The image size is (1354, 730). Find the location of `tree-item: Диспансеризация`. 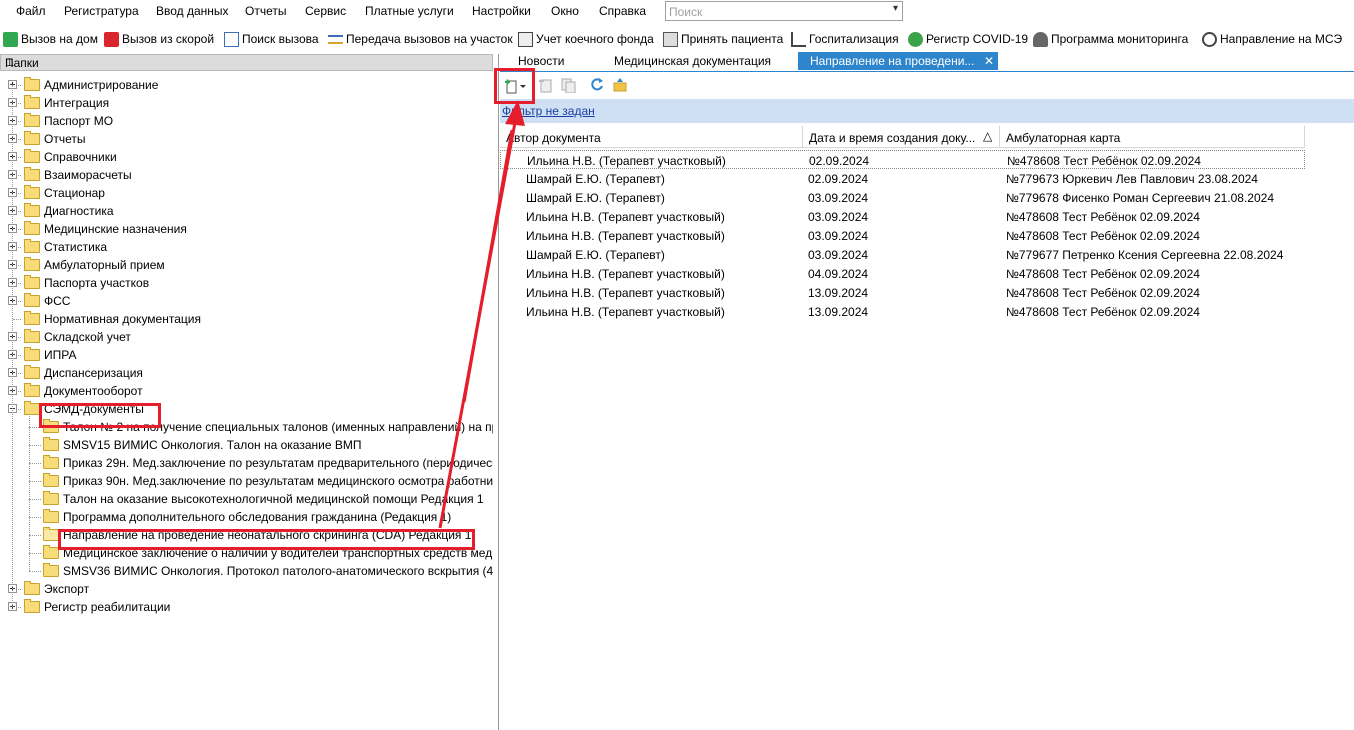

tree-item: Диспансеризация is located at coordinates (246, 373).